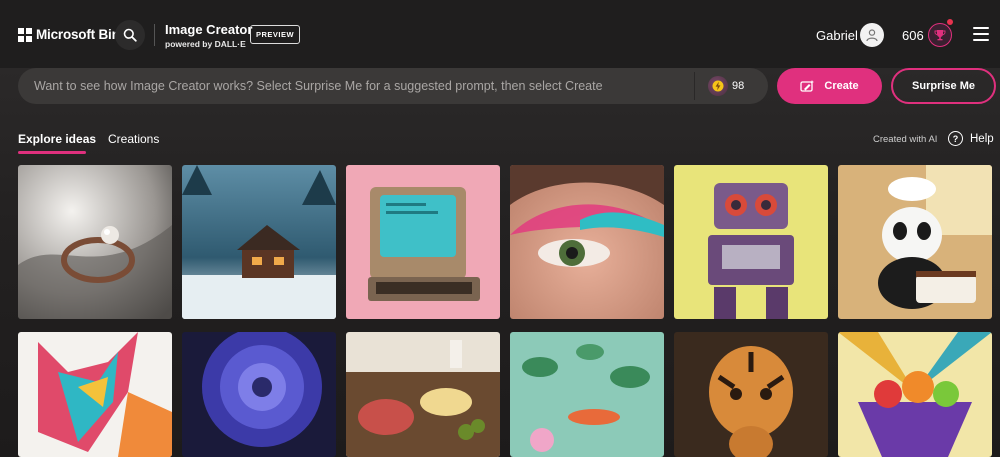  Describe the element at coordinates (982, 139) in the screenshot. I see `help-link: Help` at that location.